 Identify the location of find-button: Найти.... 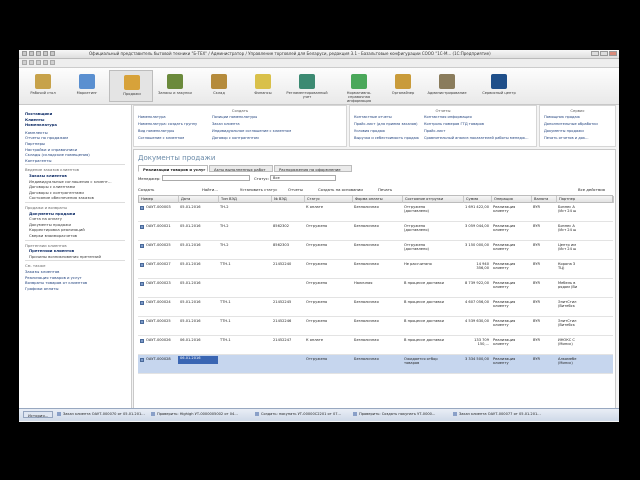
(210, 189).